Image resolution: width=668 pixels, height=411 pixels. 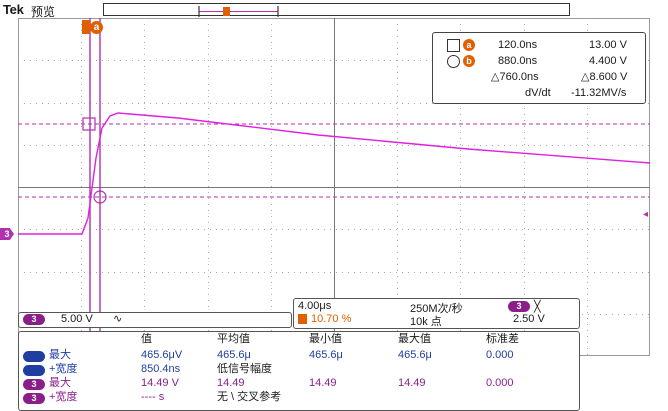 I want to click on measurement-value: 850.4ns, so click(x=161, y=369).